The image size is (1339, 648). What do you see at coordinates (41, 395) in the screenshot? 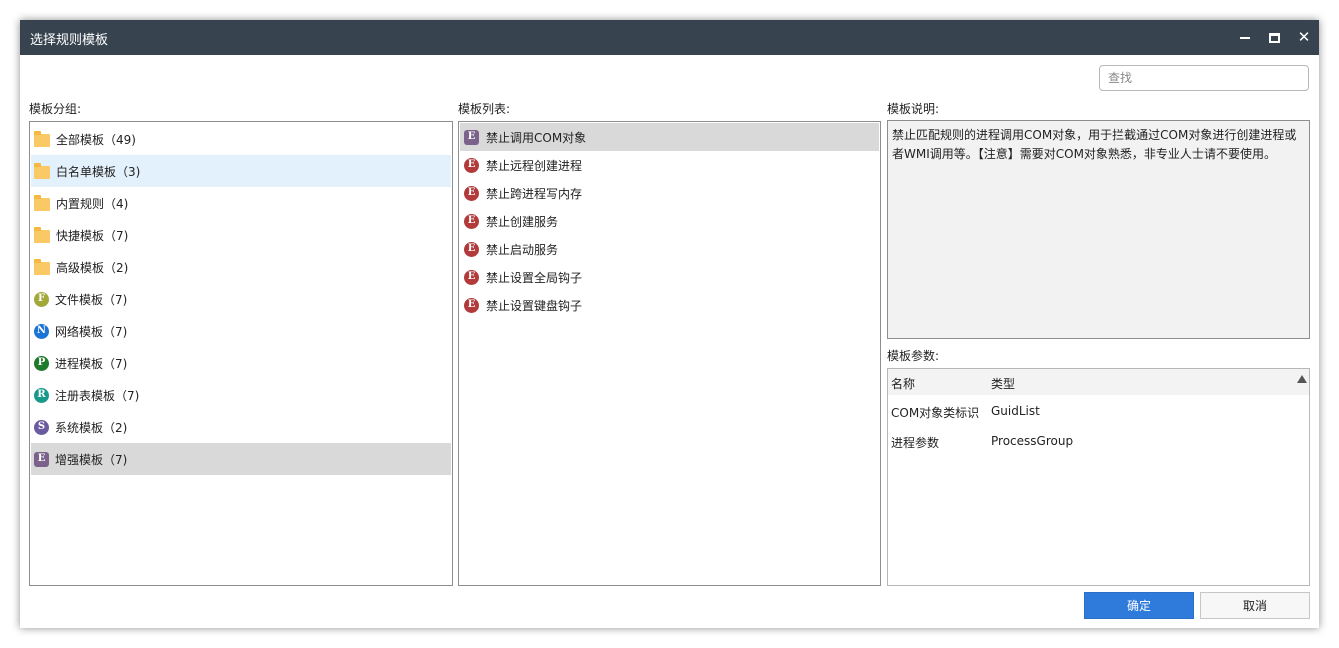
I see `registry-badge-icon: R` at bounding box center [41, 395].